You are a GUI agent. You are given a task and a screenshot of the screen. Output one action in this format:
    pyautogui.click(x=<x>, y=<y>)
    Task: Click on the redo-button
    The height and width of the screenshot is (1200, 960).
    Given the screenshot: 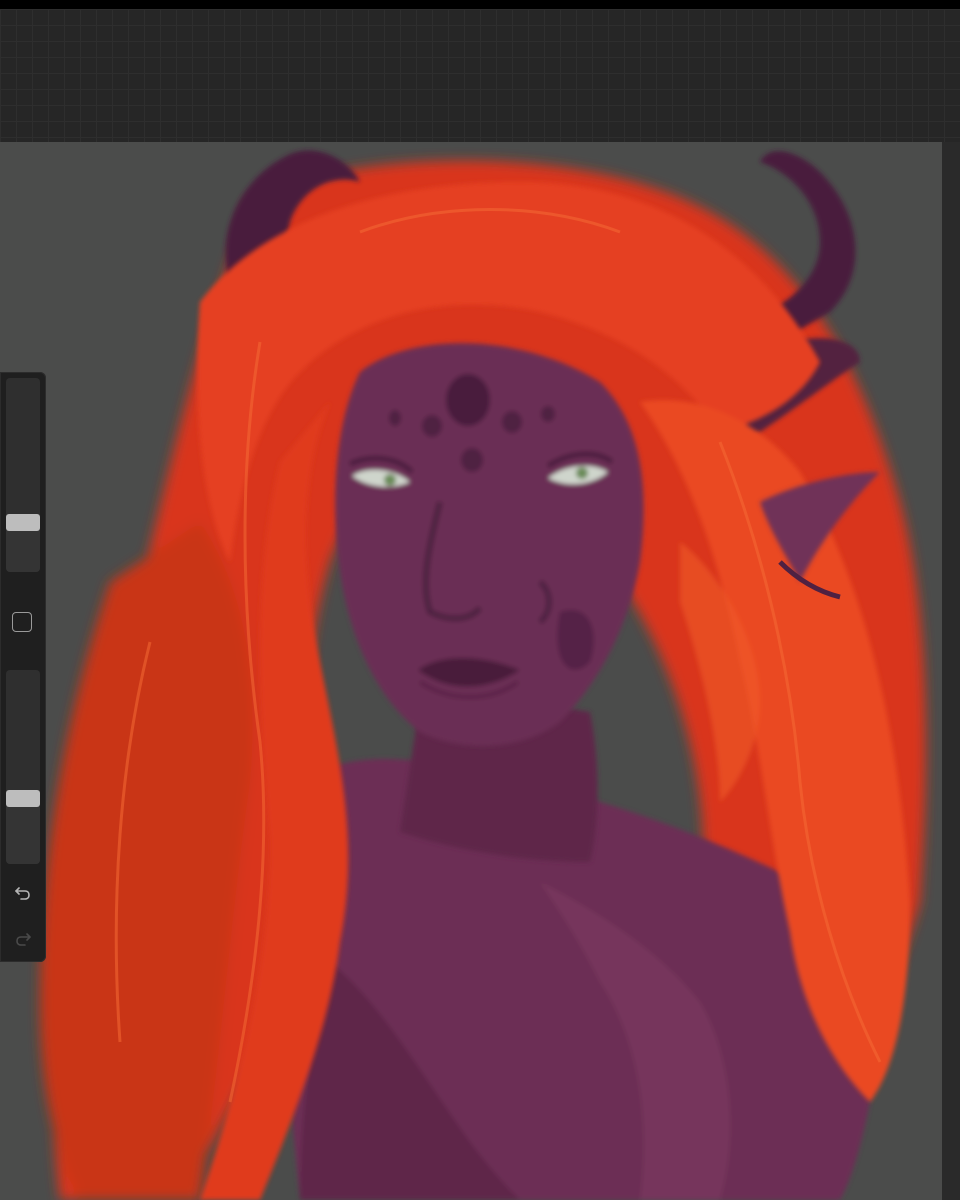 What is the action you would take?
    pyautogui.click(x=23, y=939)
    